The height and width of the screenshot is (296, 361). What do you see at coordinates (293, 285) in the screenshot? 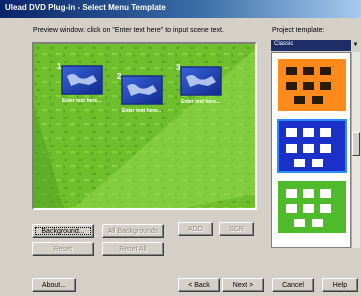
I see `cancel-button: Cancel` at bounding box center [293, 285].